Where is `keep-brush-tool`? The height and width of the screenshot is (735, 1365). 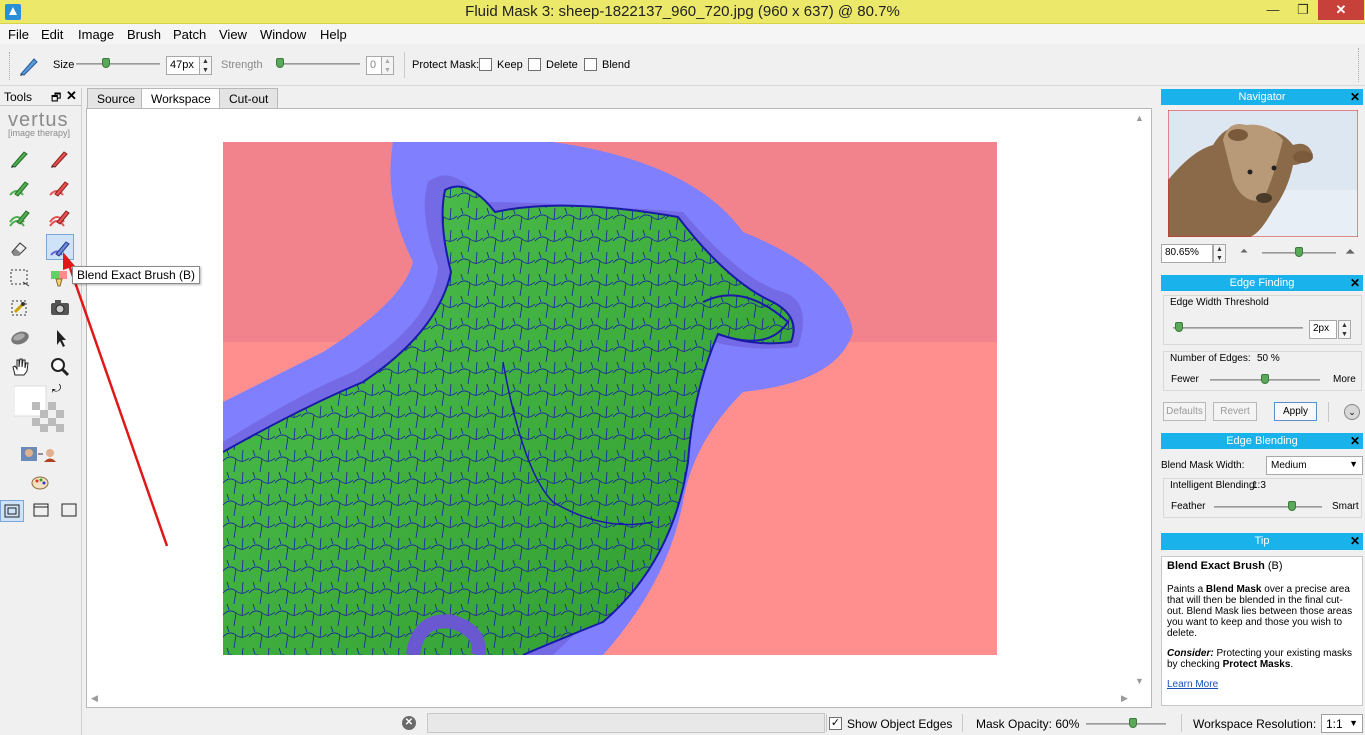 keep-brush-tool is located at coordinates (20, 158).